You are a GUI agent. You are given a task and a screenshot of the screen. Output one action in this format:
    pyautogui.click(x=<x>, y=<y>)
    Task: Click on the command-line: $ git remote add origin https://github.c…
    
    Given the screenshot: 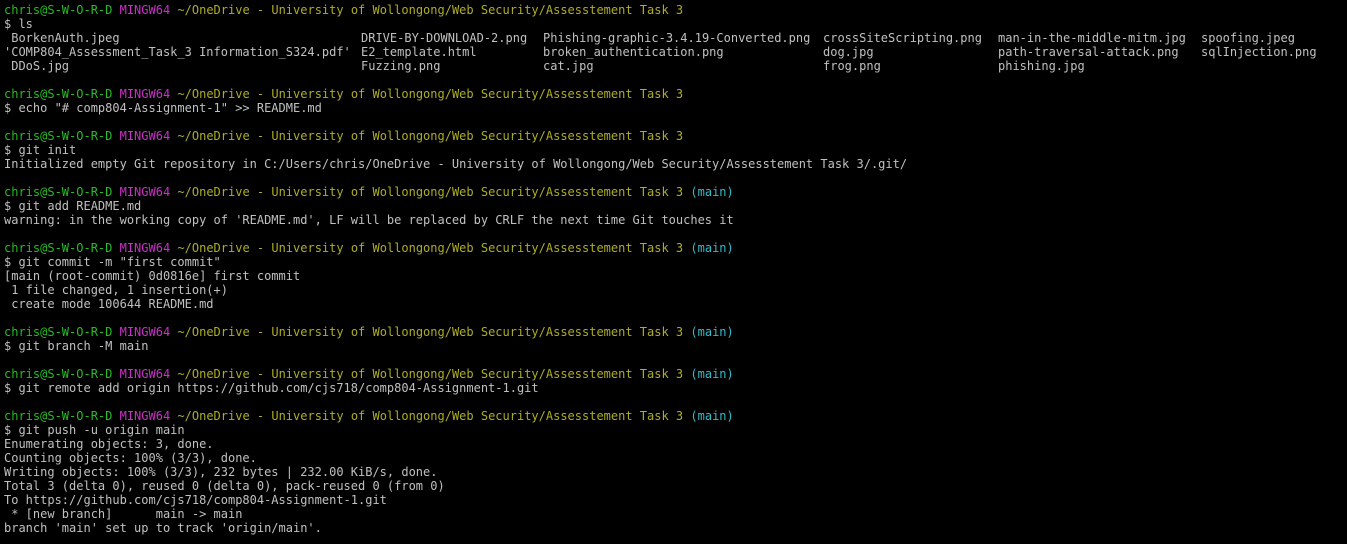 What is the action you would take?
    pyautogui.click(x=271, y=388)
    